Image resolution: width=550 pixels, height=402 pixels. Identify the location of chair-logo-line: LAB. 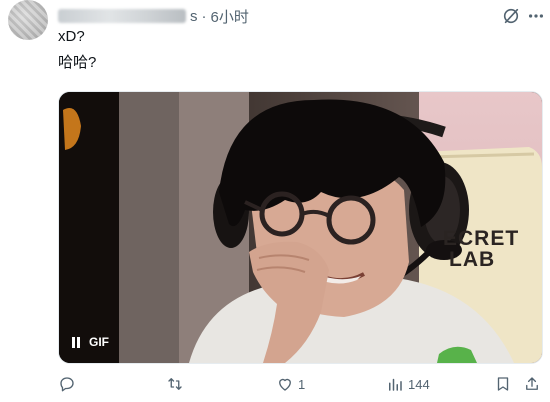
(472, 259).